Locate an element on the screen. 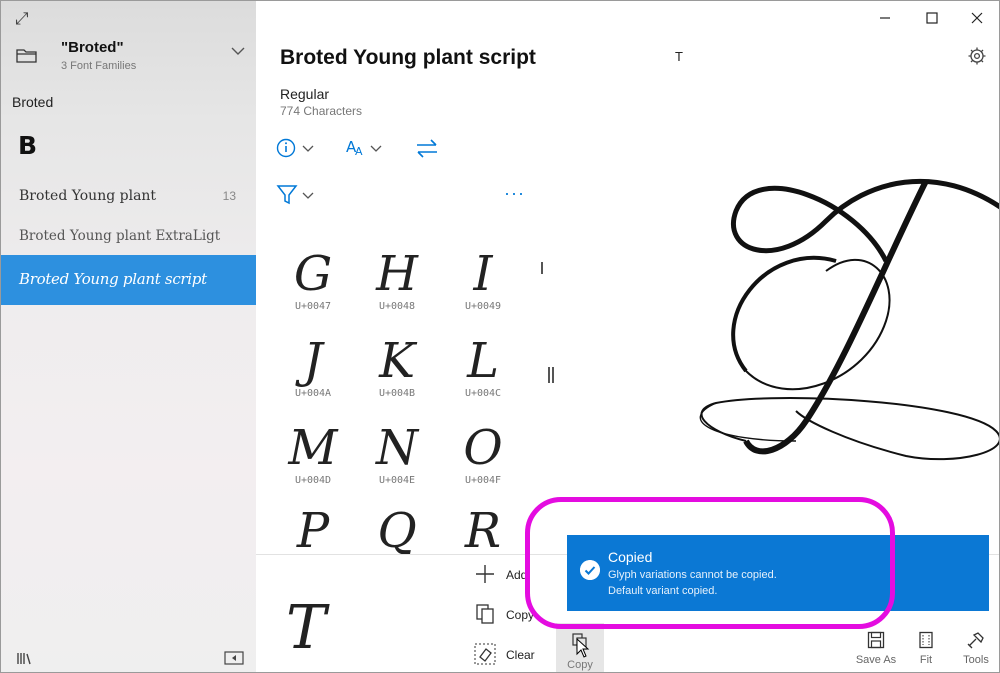 The image size is (1000, 673). copy-icon is located at coordinates (485, 614).